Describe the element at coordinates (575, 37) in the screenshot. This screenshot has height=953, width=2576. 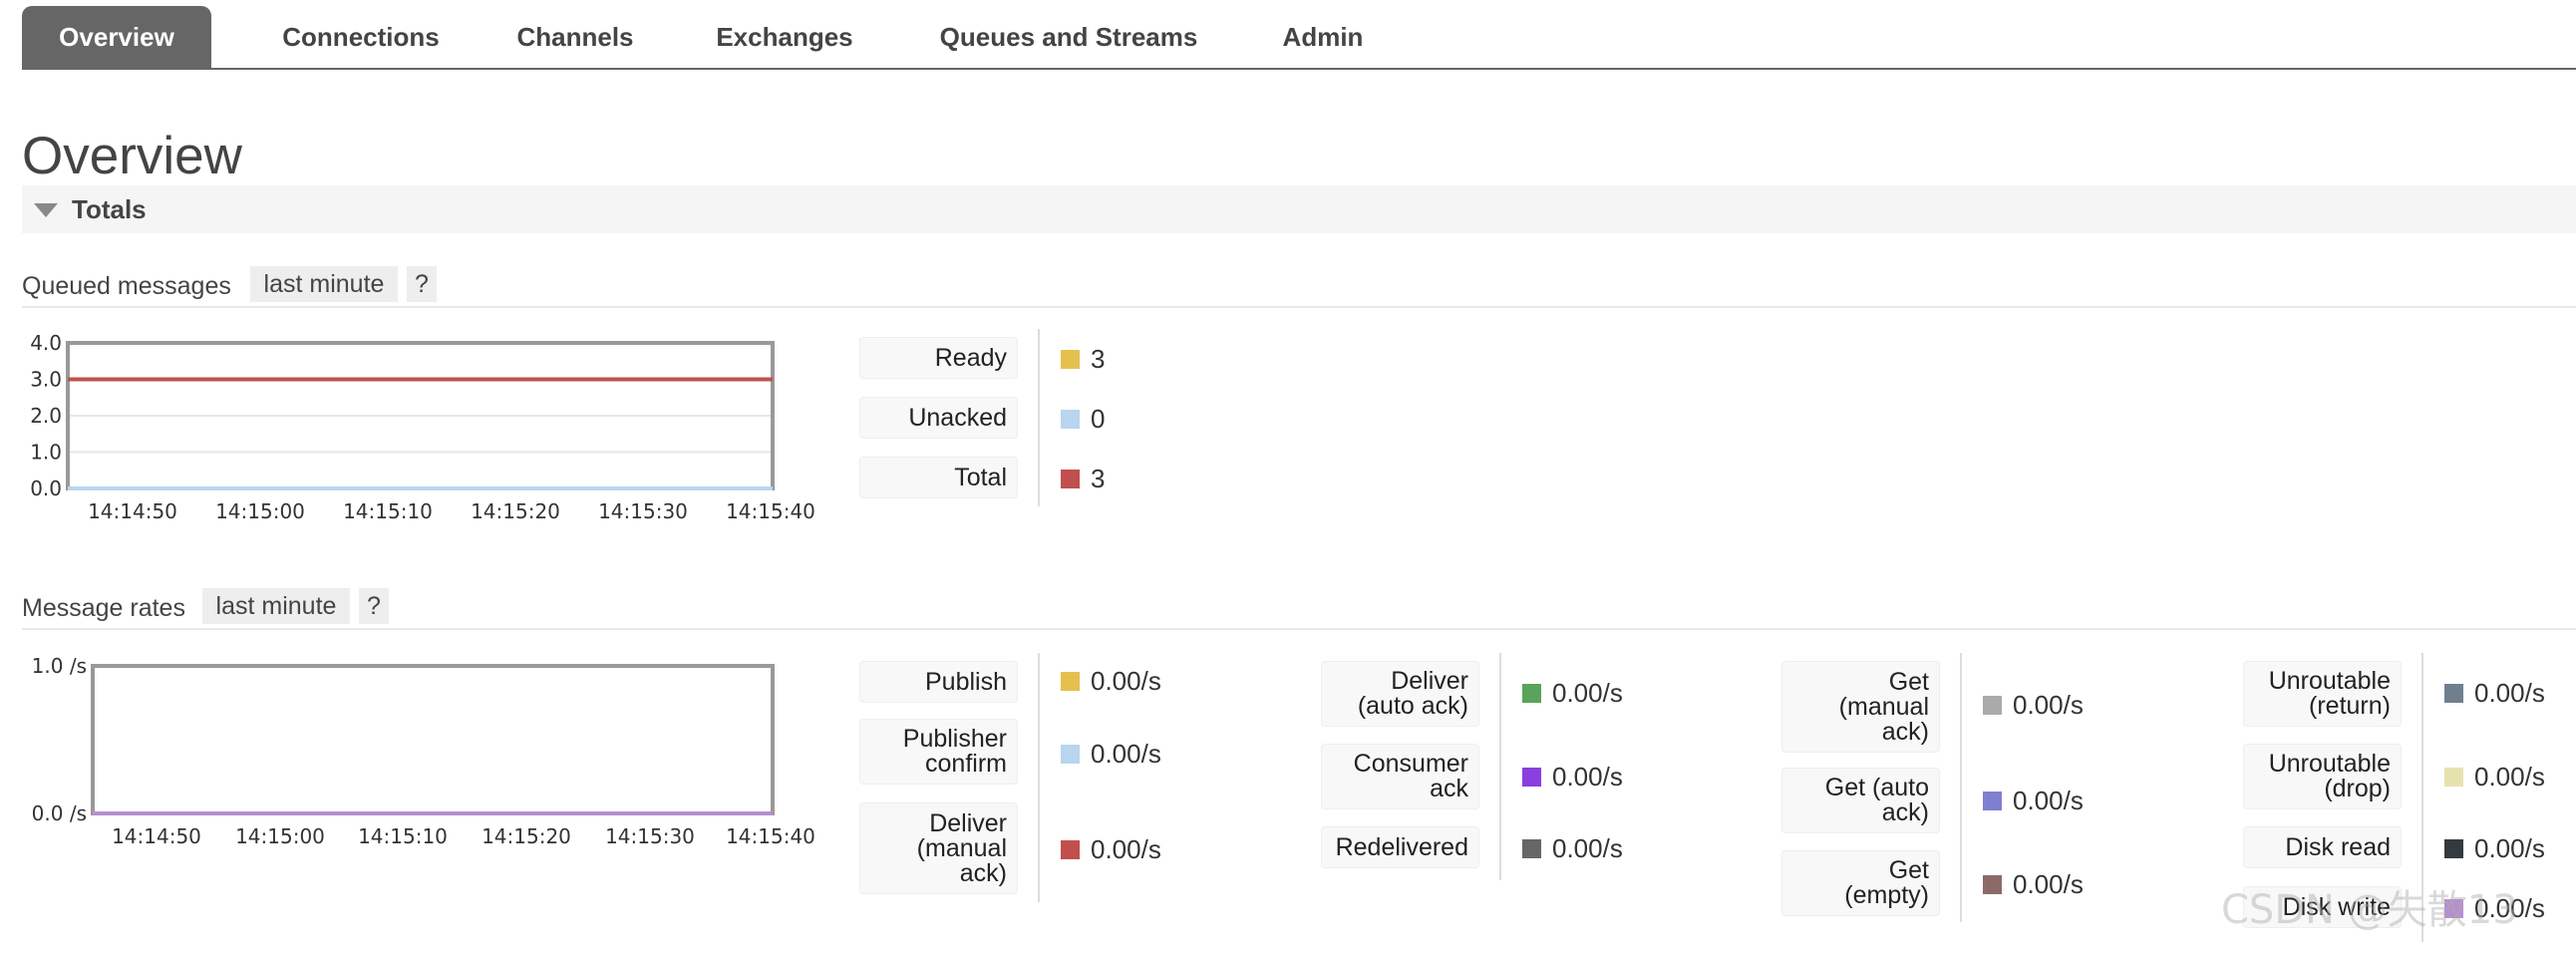
I see `tab-channels: Channels` at that location.